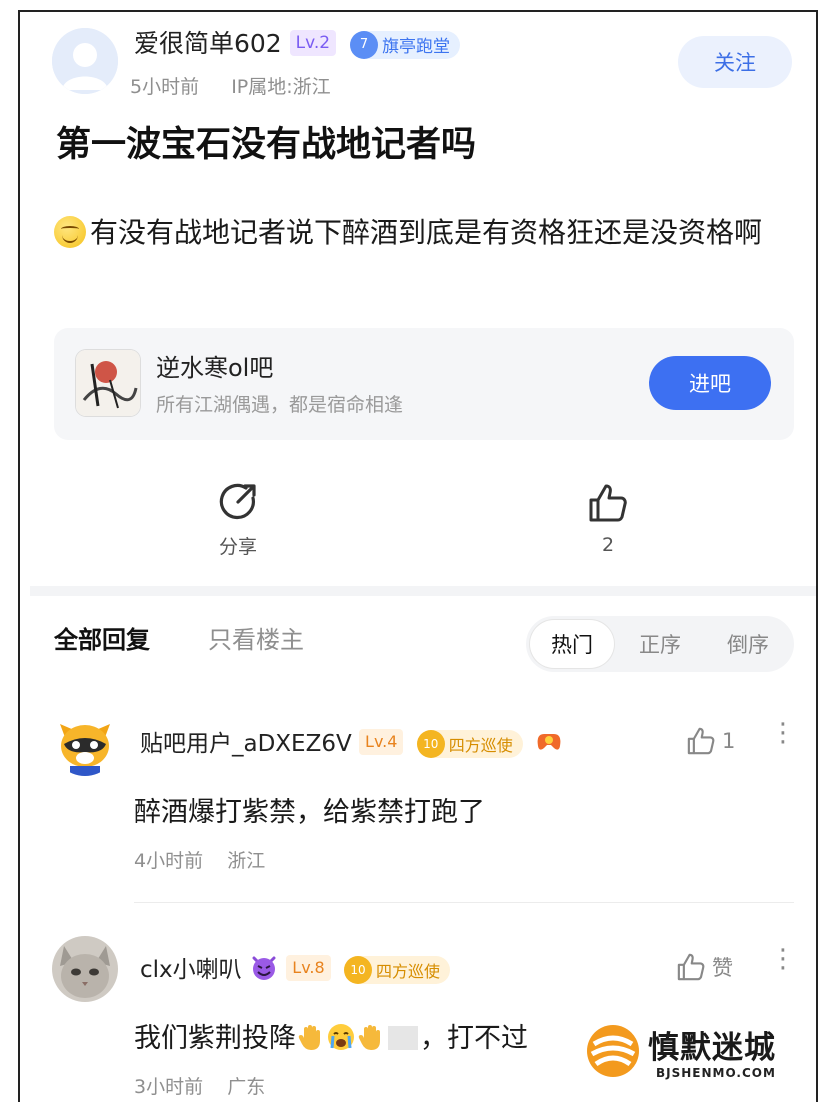 Image resolution: width=840 pixels, height=1112 pixels. I want to click on forum-logo-icon, so click(108, 383).